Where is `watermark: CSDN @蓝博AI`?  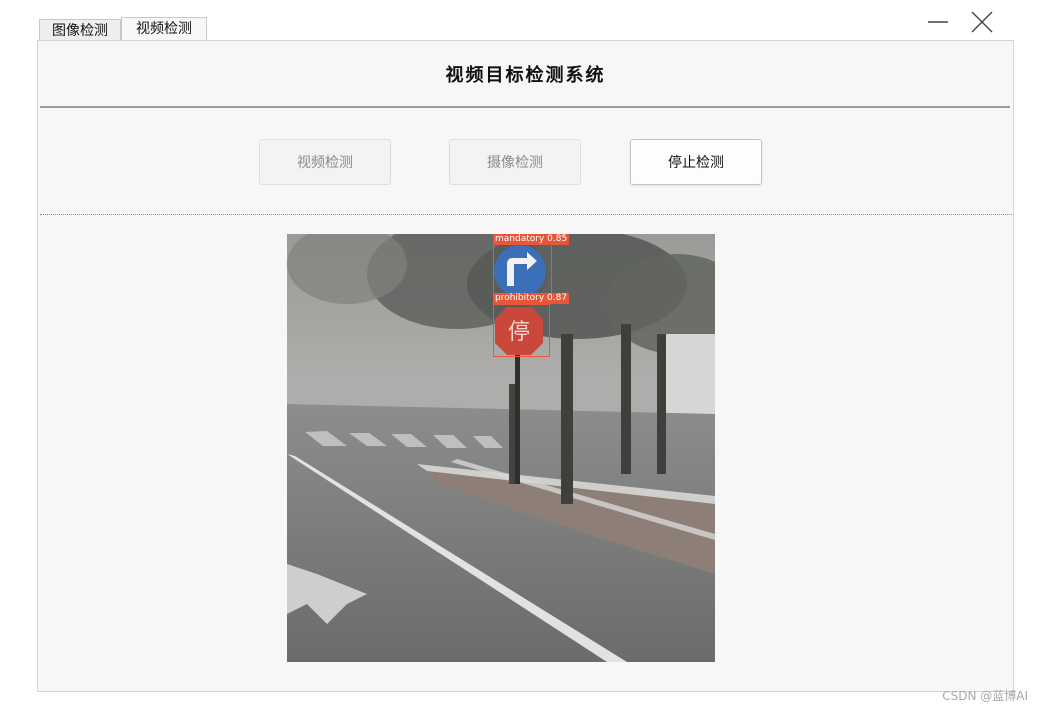
watermark: CSDN @蓝博AI is located at coordinates (985, 696).